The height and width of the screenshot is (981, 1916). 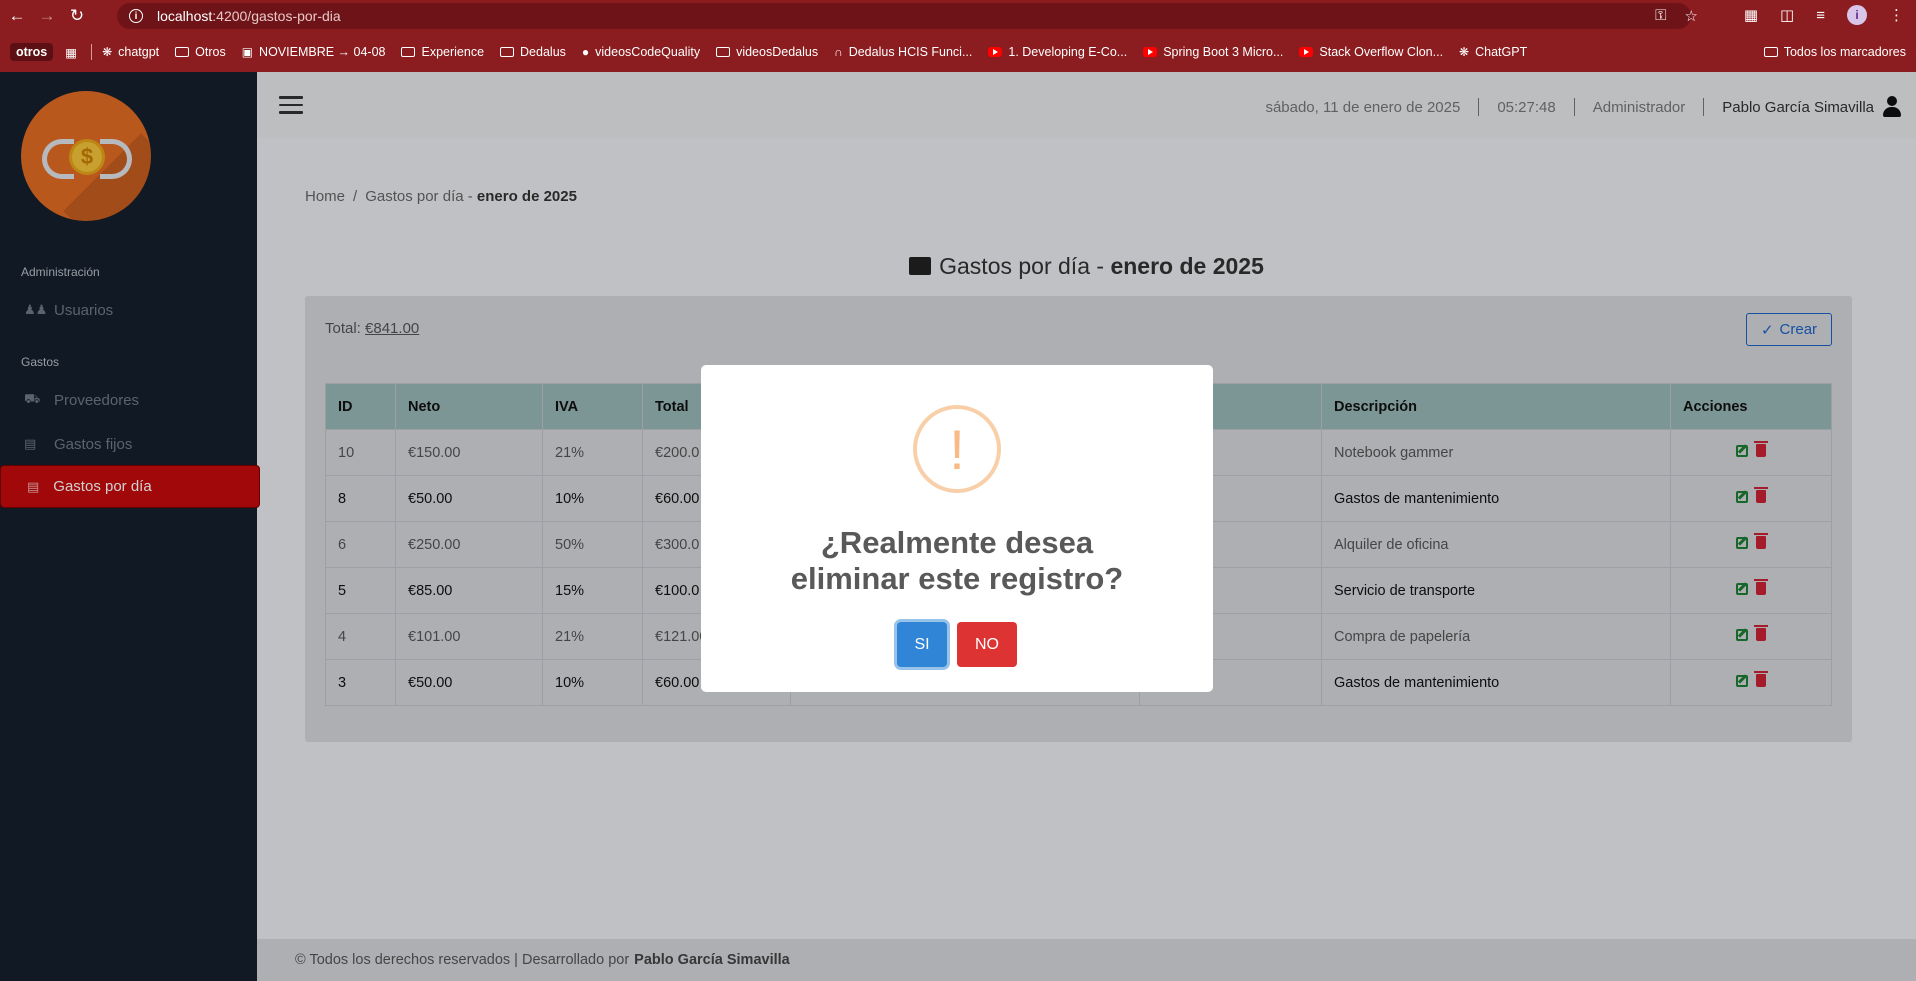 I want to click on bookmark-videosdedalus: videosDedalus, so click(x=767, y=52).